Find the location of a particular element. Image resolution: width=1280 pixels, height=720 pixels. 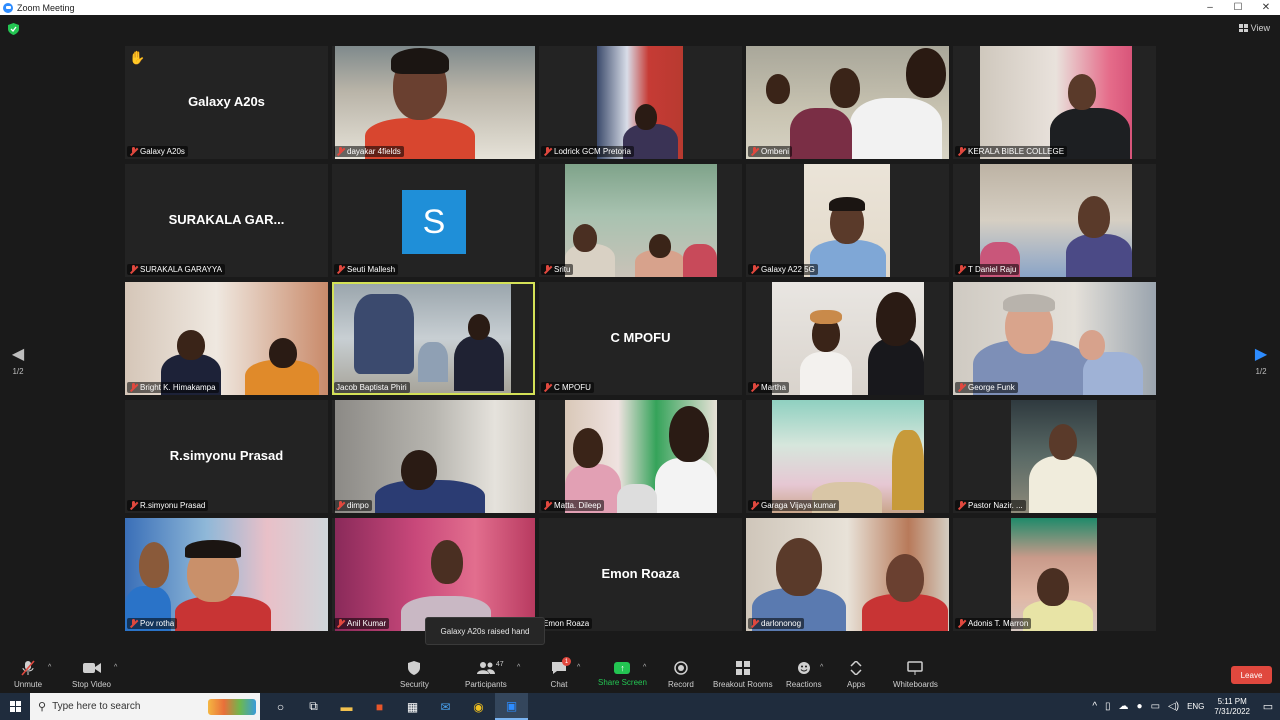

chat-unread-badge: 1 is located at coordinates (566, 661).